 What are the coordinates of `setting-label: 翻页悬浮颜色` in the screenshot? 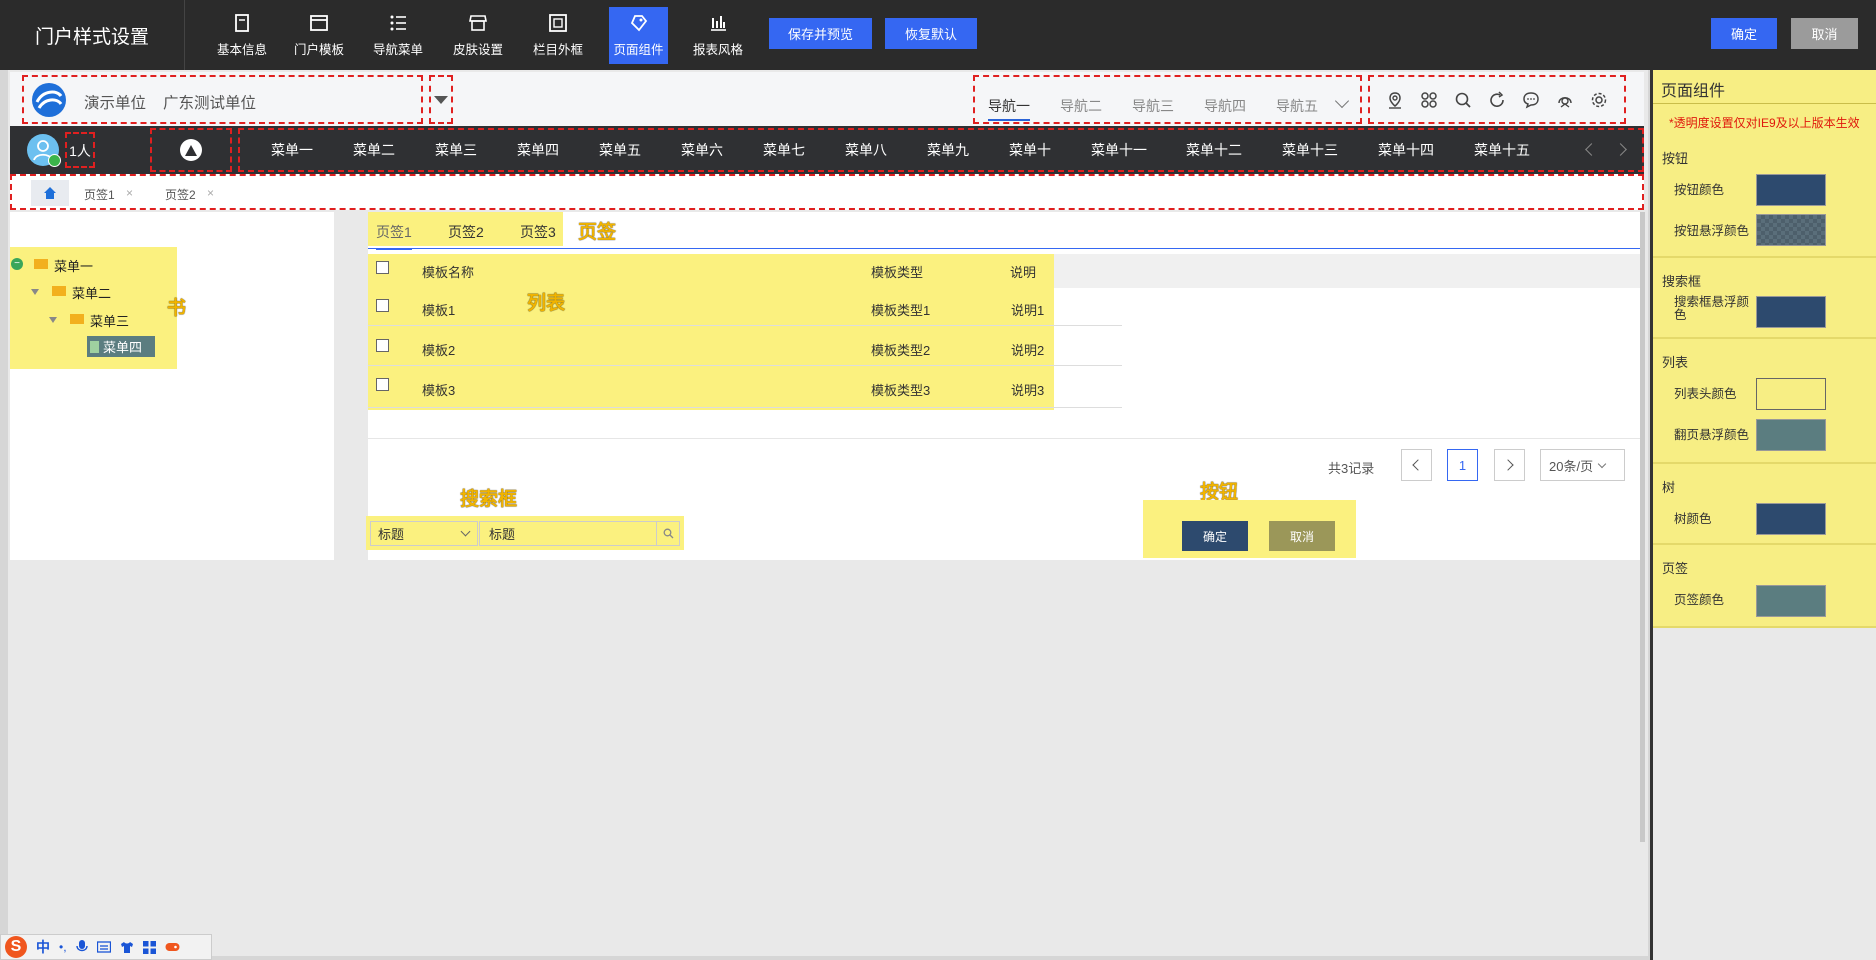 It's located at (1712, 435).